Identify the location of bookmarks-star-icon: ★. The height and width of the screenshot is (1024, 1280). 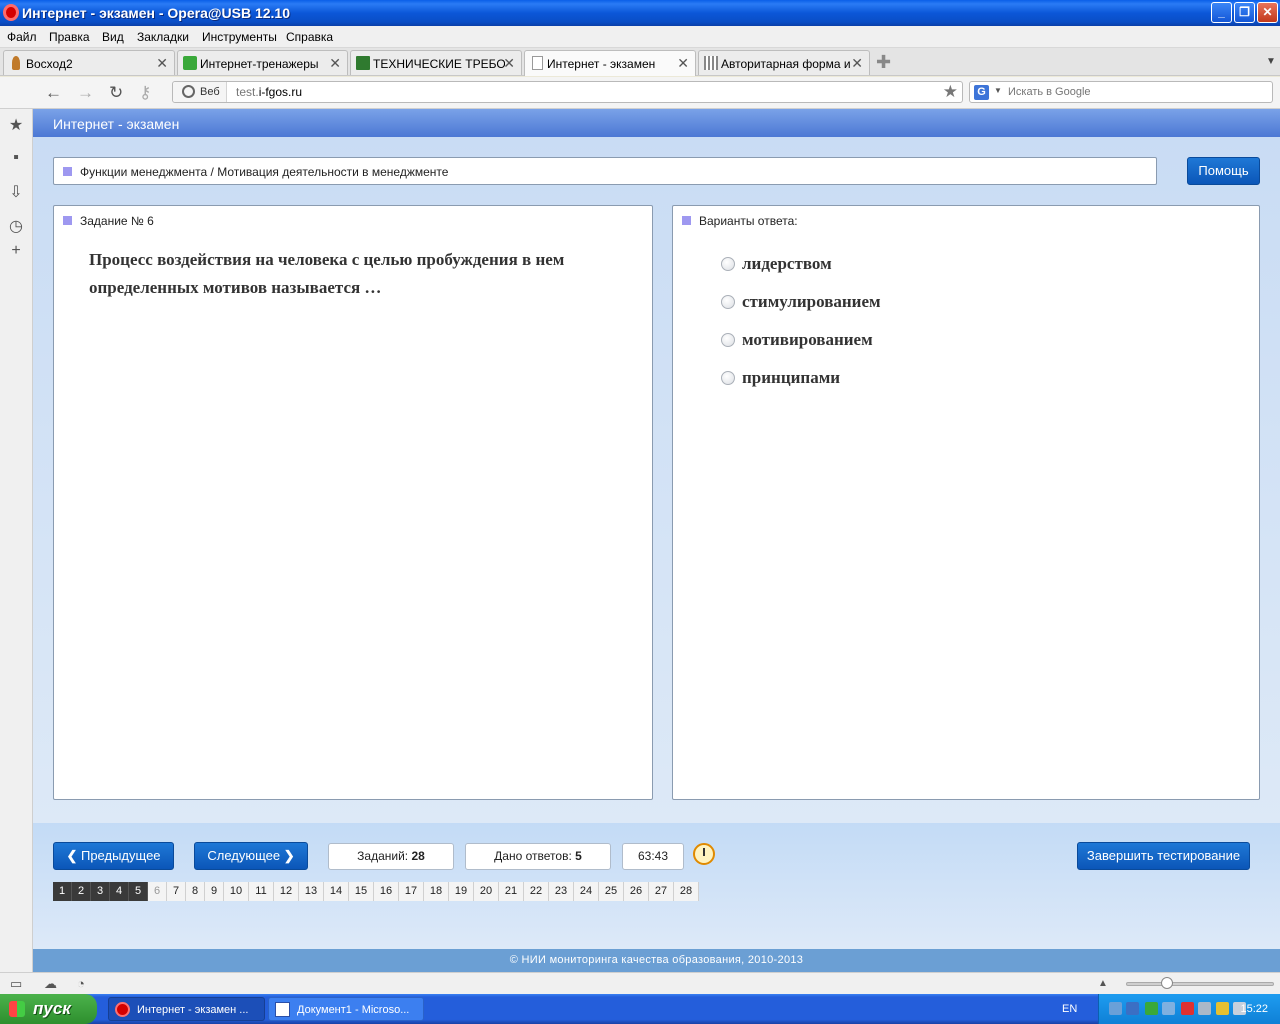
(16, 124).